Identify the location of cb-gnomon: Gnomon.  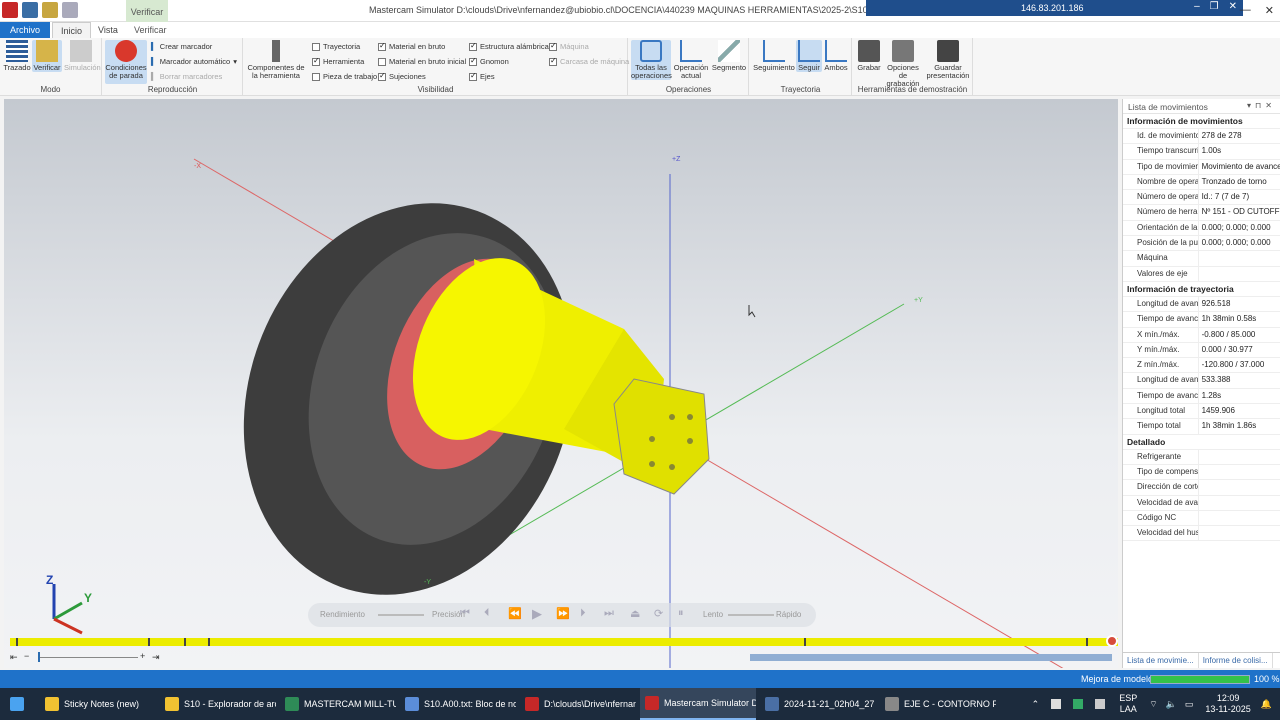
(489, 61).